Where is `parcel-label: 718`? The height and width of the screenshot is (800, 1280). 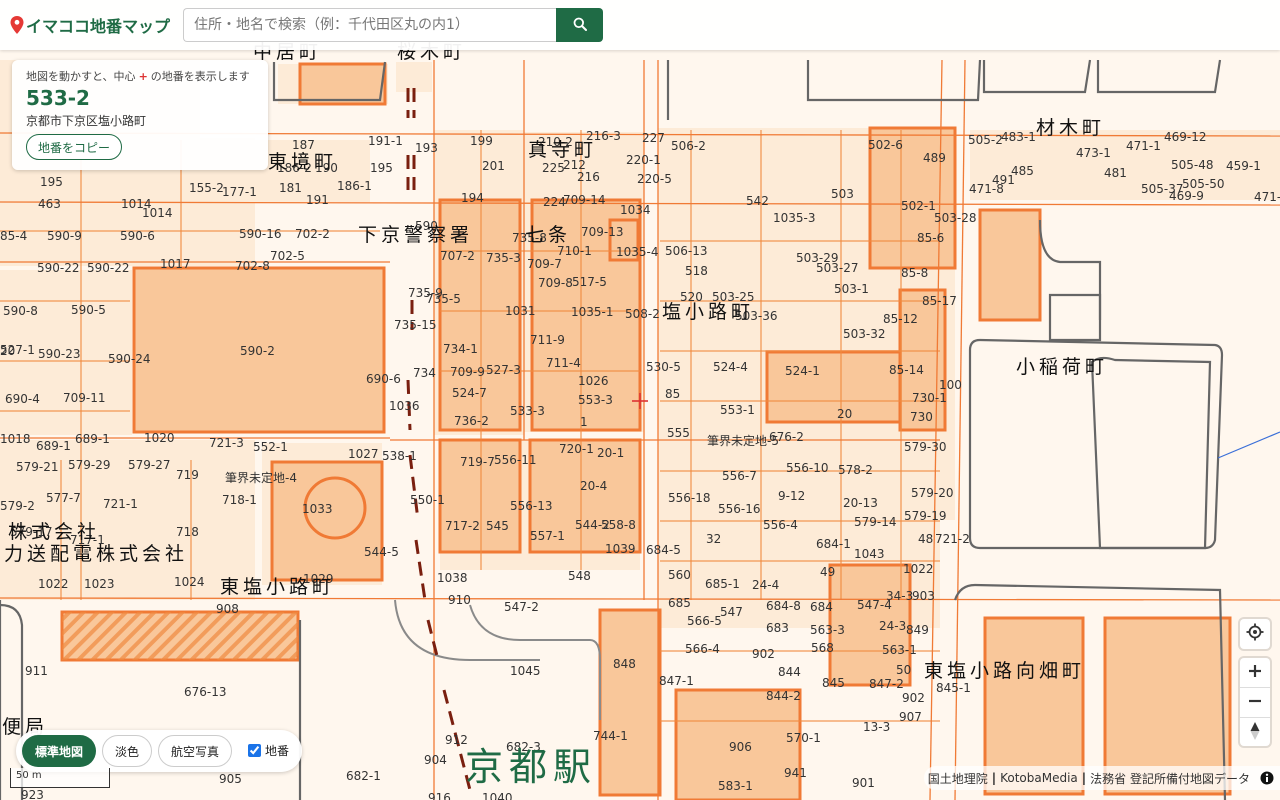 parcel-label: 718 is located at coordinates (187, 532).